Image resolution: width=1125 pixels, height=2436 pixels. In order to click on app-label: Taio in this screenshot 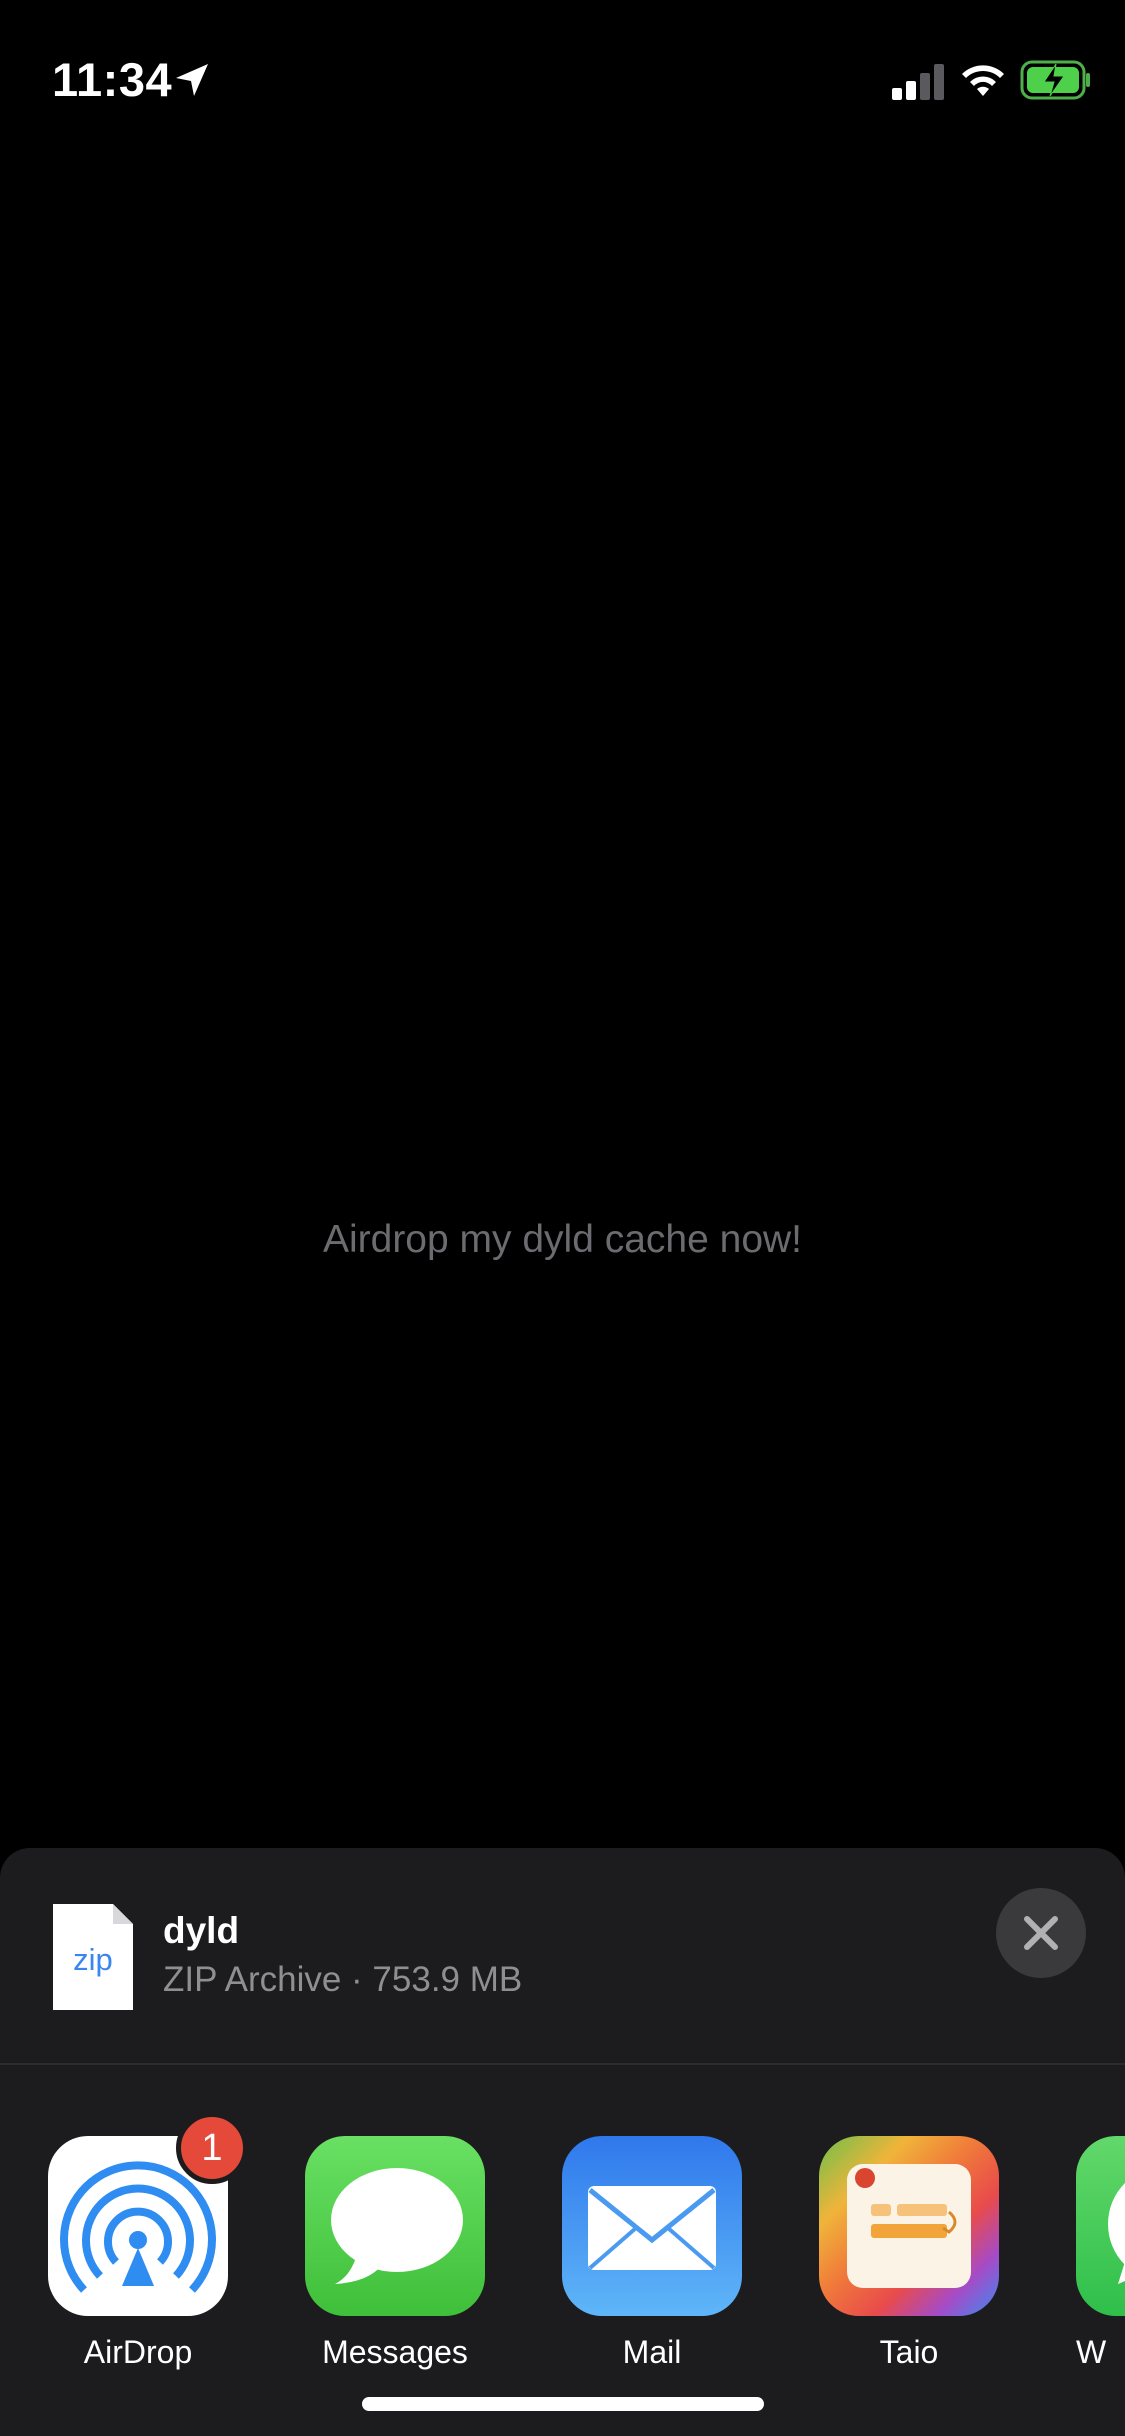, I will do `click(909, 2352)`.